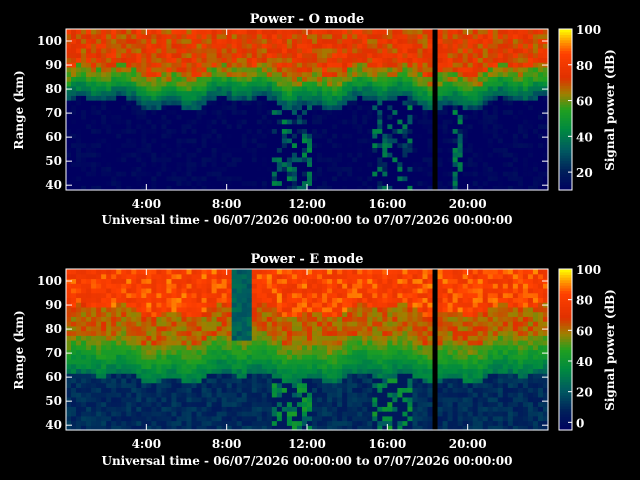 This screenshot has width=640, height=480. What do you see at coordinates (53, 113) in the screenshot?
I see `y-tick-label: 70` at bounding box center [53, 113].